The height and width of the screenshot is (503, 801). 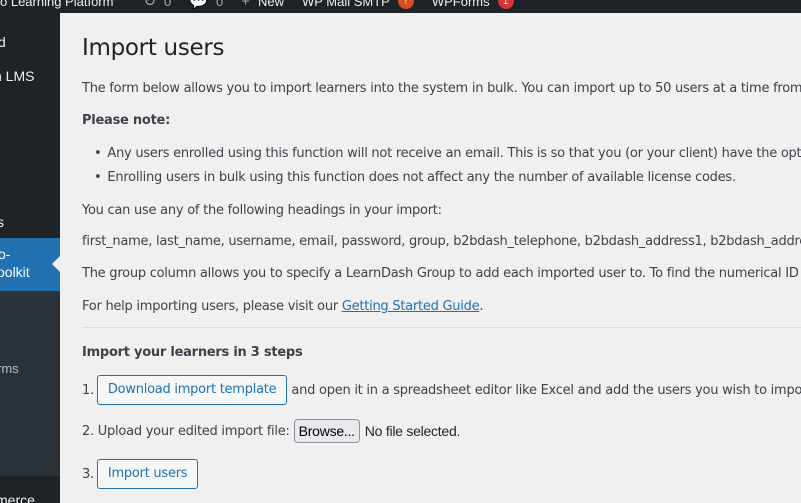 What do you see at coordinates (56, 264) in the screenshot?
I see `current-menu-arrow` at bounding box center [56, 264].